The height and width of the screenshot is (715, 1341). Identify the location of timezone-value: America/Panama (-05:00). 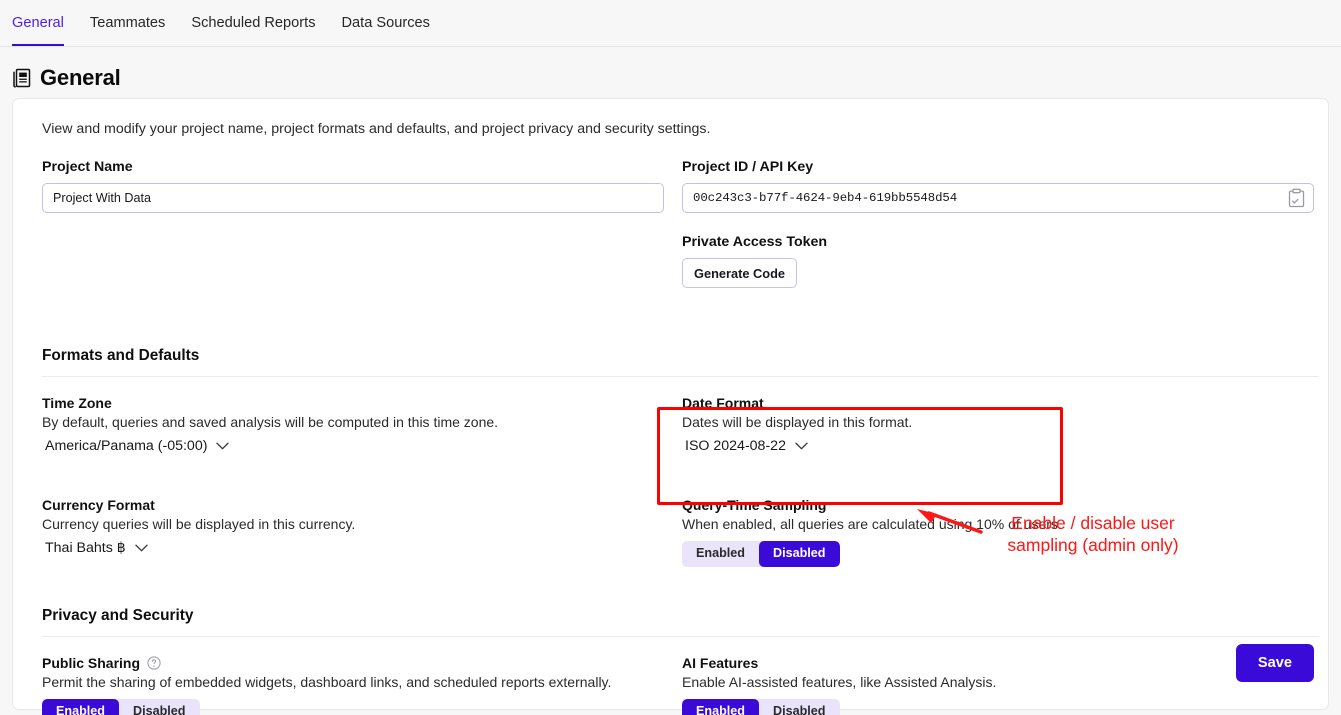
(126, 446).